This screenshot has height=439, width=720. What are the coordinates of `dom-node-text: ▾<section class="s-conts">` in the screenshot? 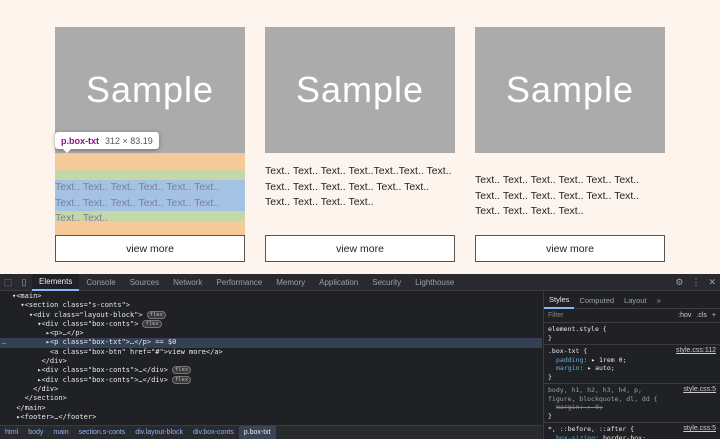 It's located at (71, 305).